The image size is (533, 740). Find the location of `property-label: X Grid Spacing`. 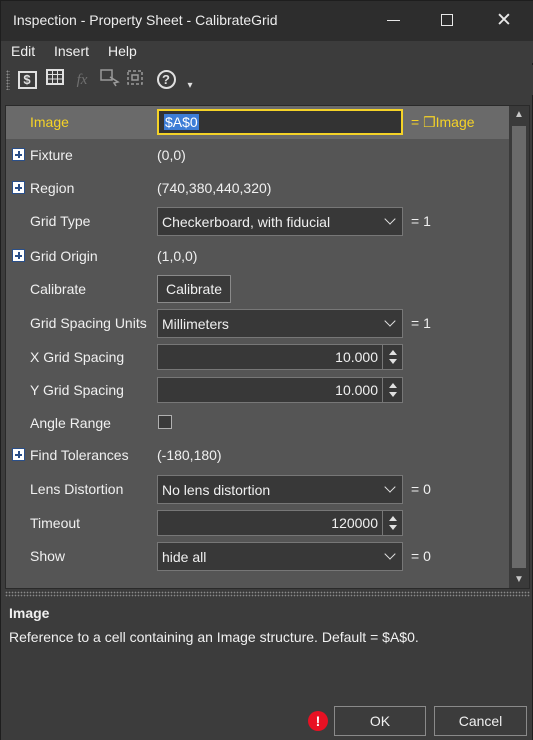

property-label: X Grid Spacing is located at coordinates (77, 357).